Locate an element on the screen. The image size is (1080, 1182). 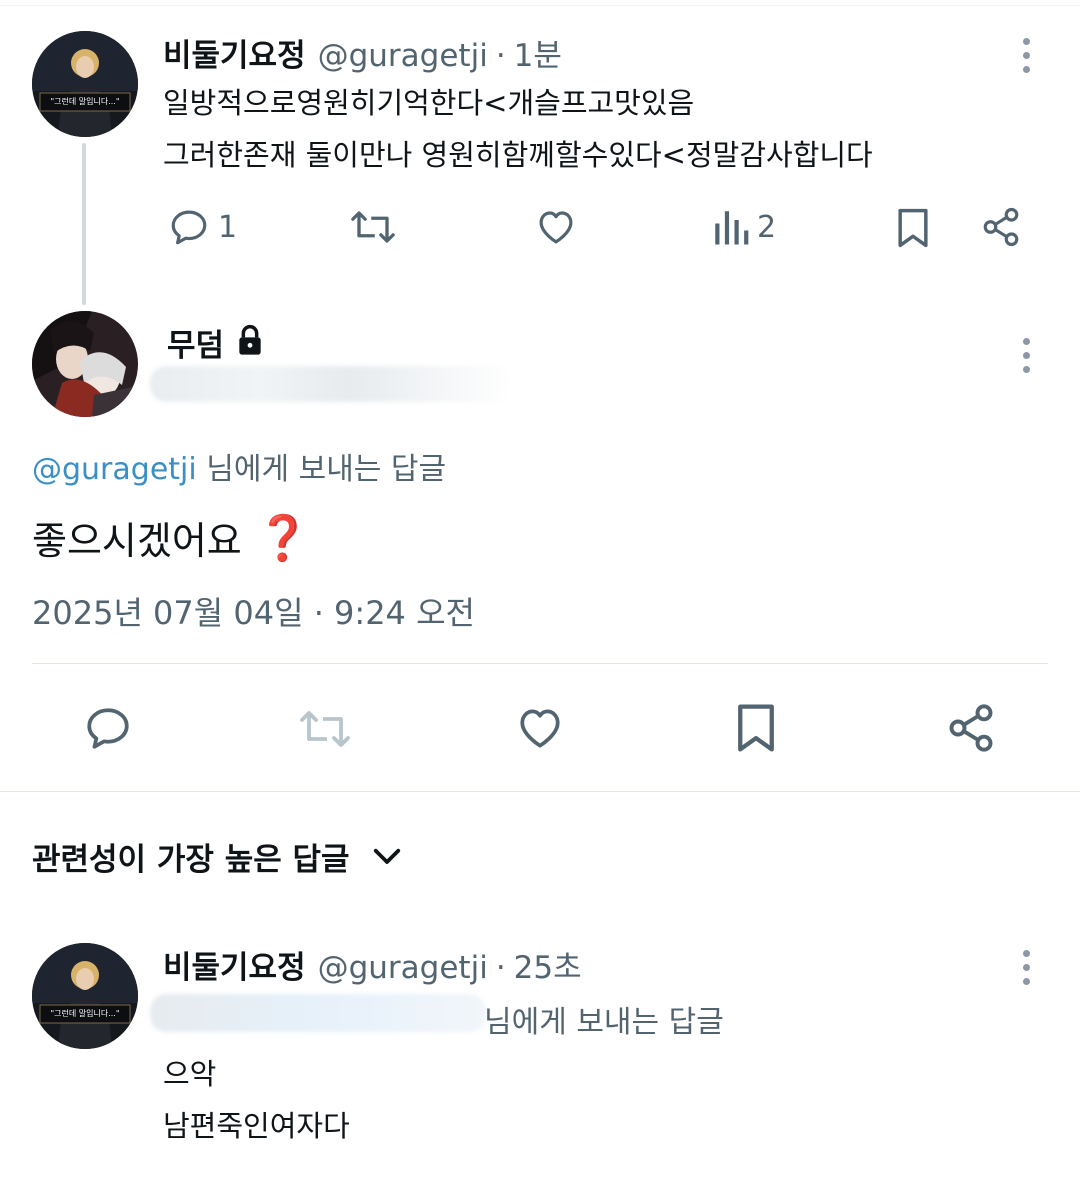
reply-button is located at coordinates (108, 728).